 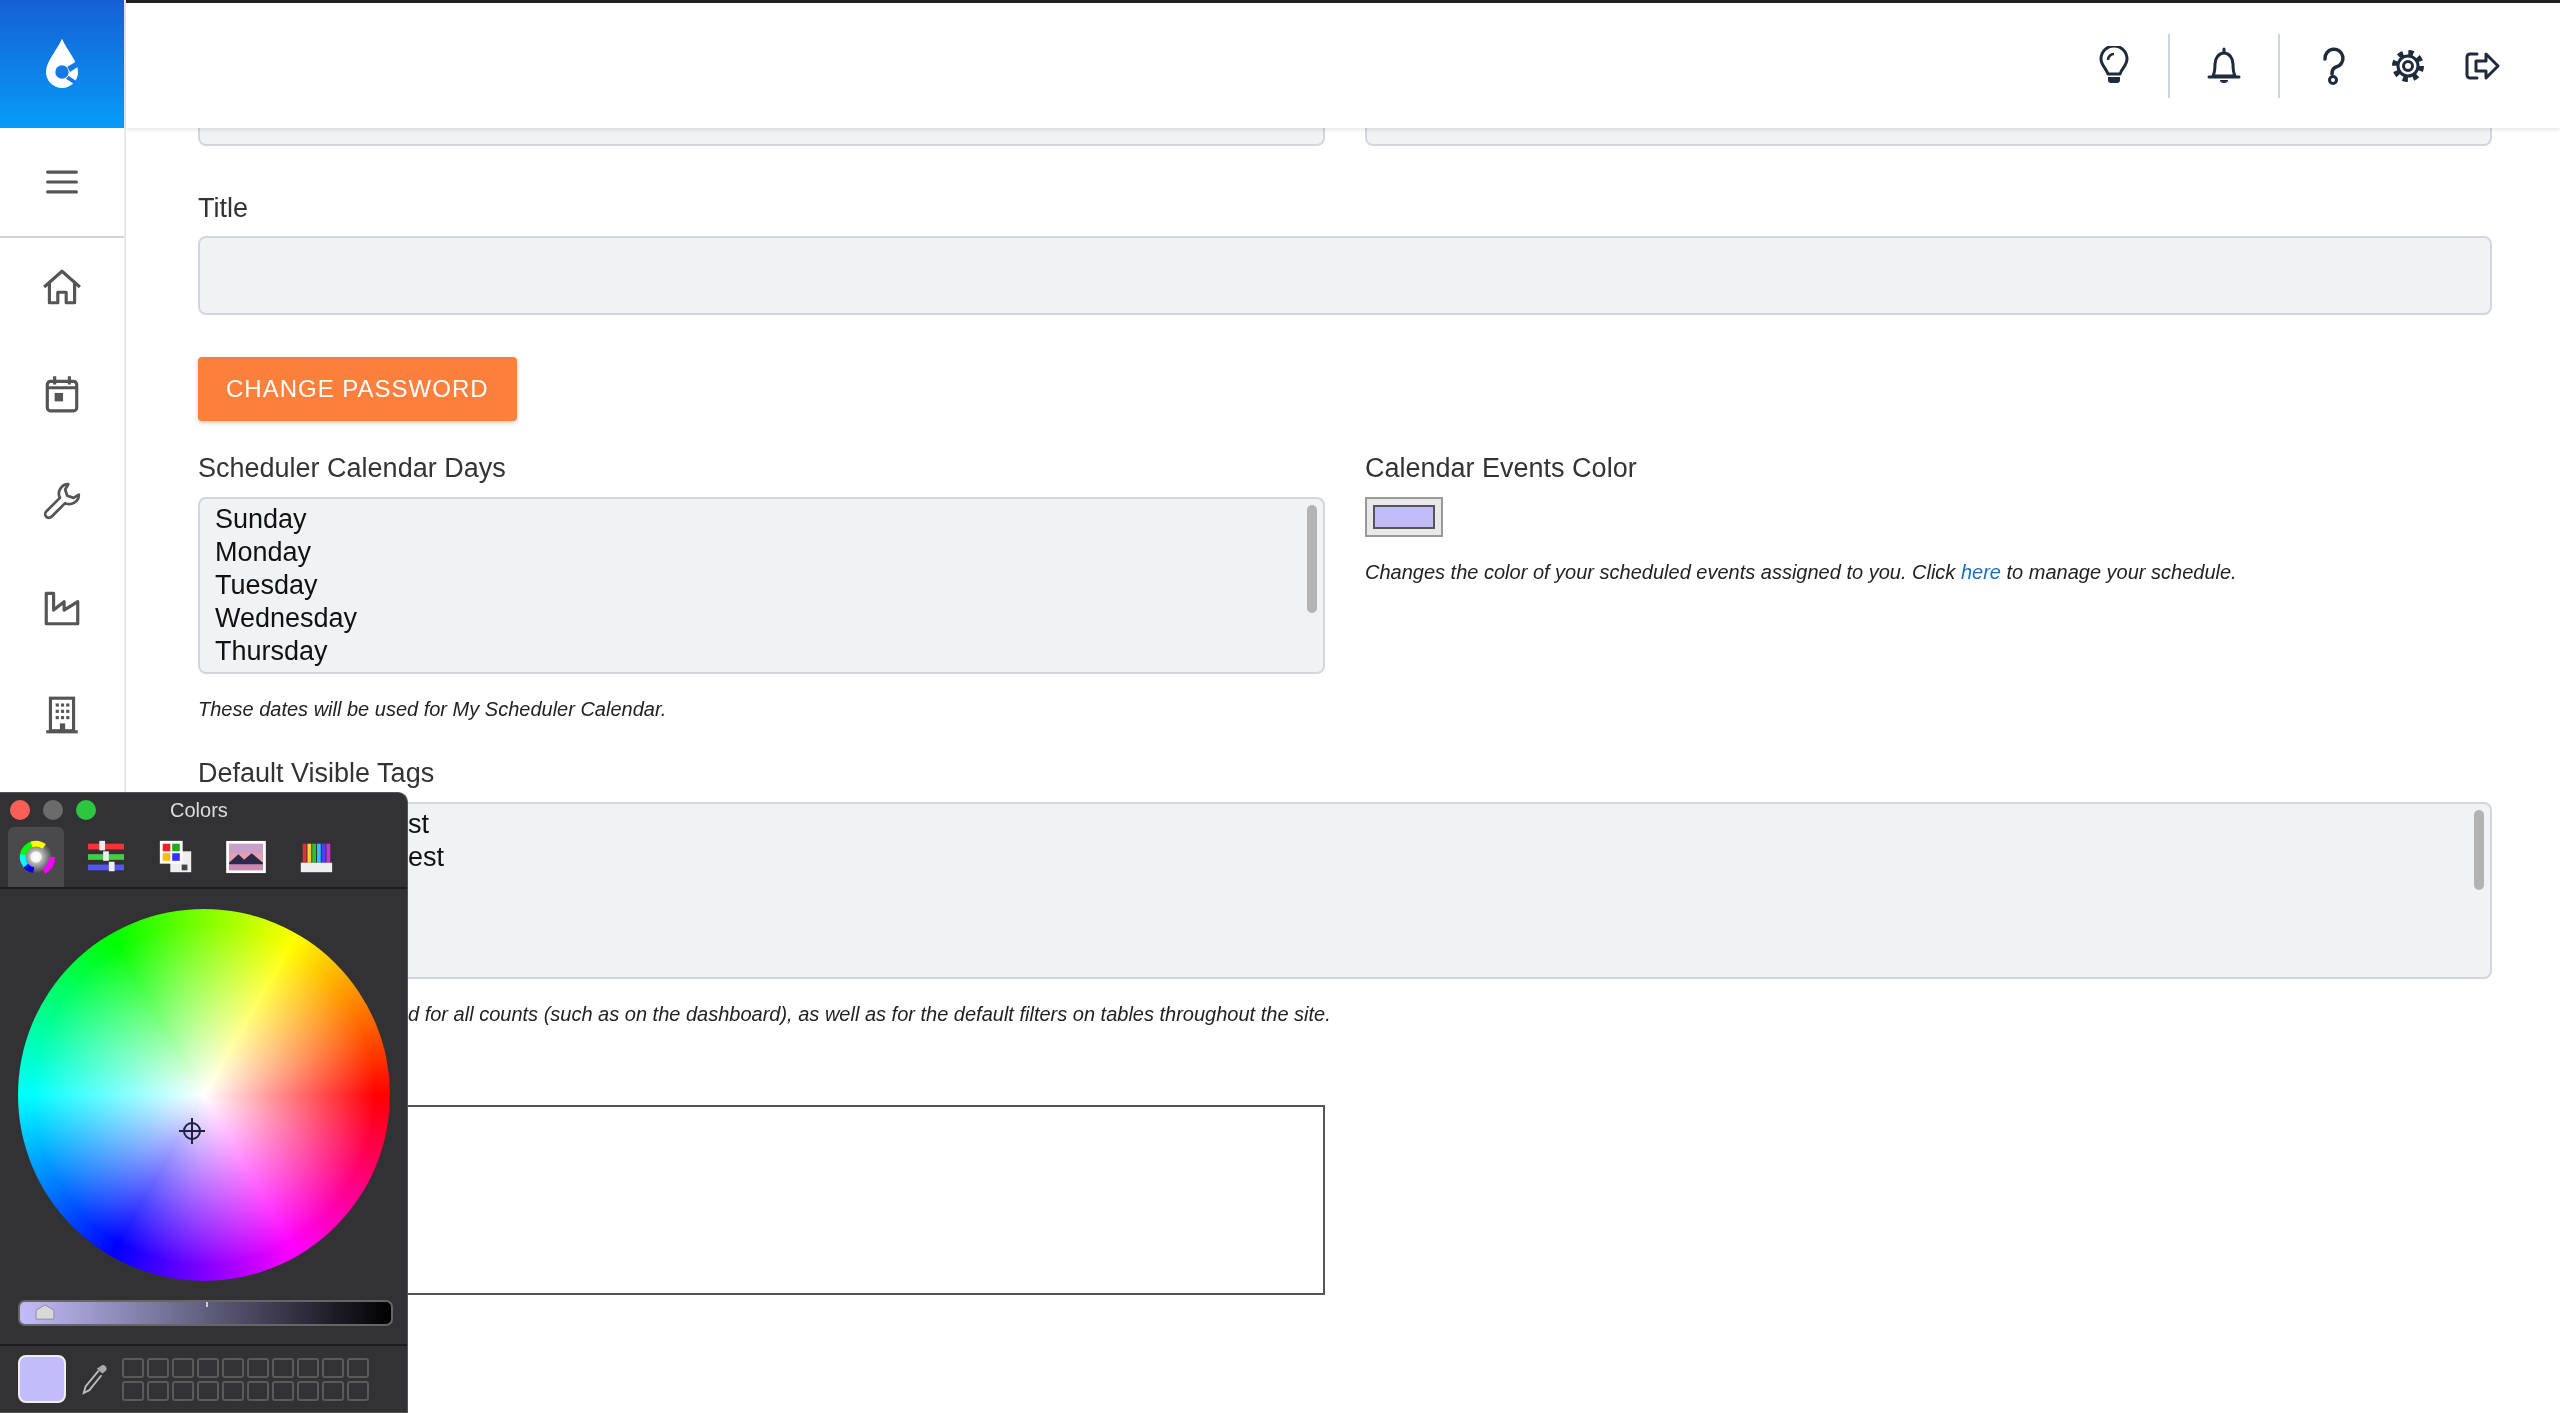 What do you see at coordinates (53, 810) in the screenshot?
I see `minimize-button` at bounding box center [53, 810].